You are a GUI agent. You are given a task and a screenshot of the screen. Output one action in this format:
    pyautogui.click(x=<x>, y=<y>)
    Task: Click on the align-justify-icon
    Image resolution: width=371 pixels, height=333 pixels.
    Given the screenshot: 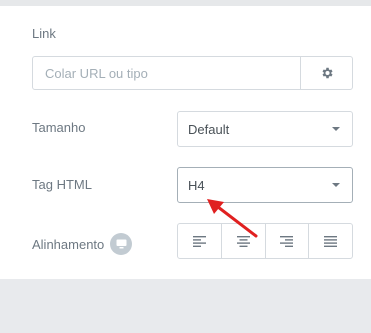 What is the action you would take?
    pyautogui.click(x=331, y=241)
    